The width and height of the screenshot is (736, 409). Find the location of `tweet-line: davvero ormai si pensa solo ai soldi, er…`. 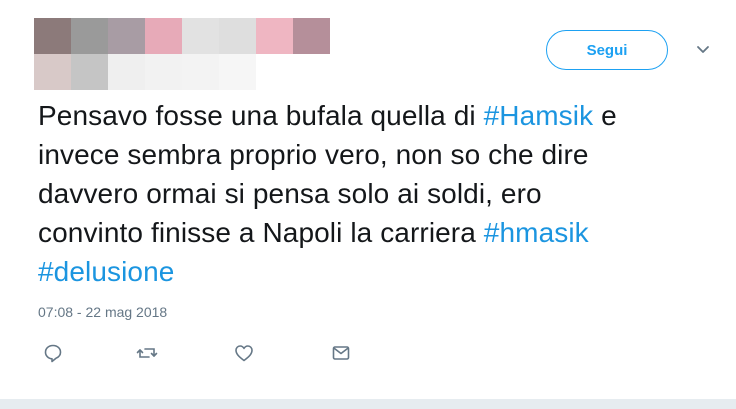

tweet-line: davvero ormai si pensa solo ai soldi, er… is located at coordinates (290, 193).